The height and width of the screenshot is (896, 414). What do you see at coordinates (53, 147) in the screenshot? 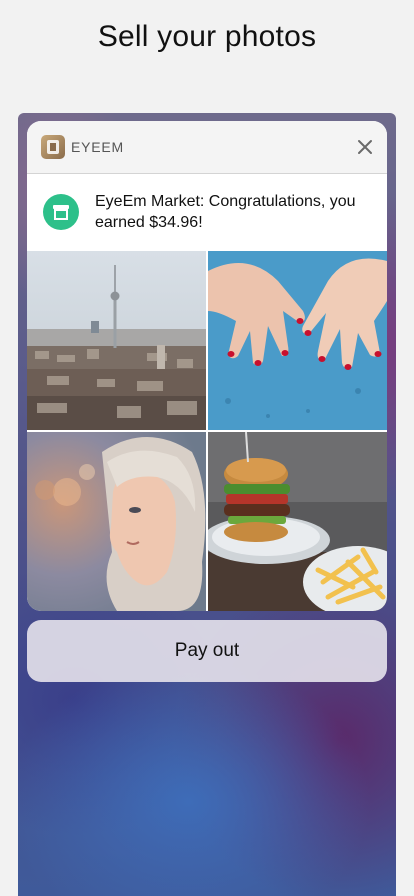
I see `eyeem-app-icon` at bounding box center [53, 147].